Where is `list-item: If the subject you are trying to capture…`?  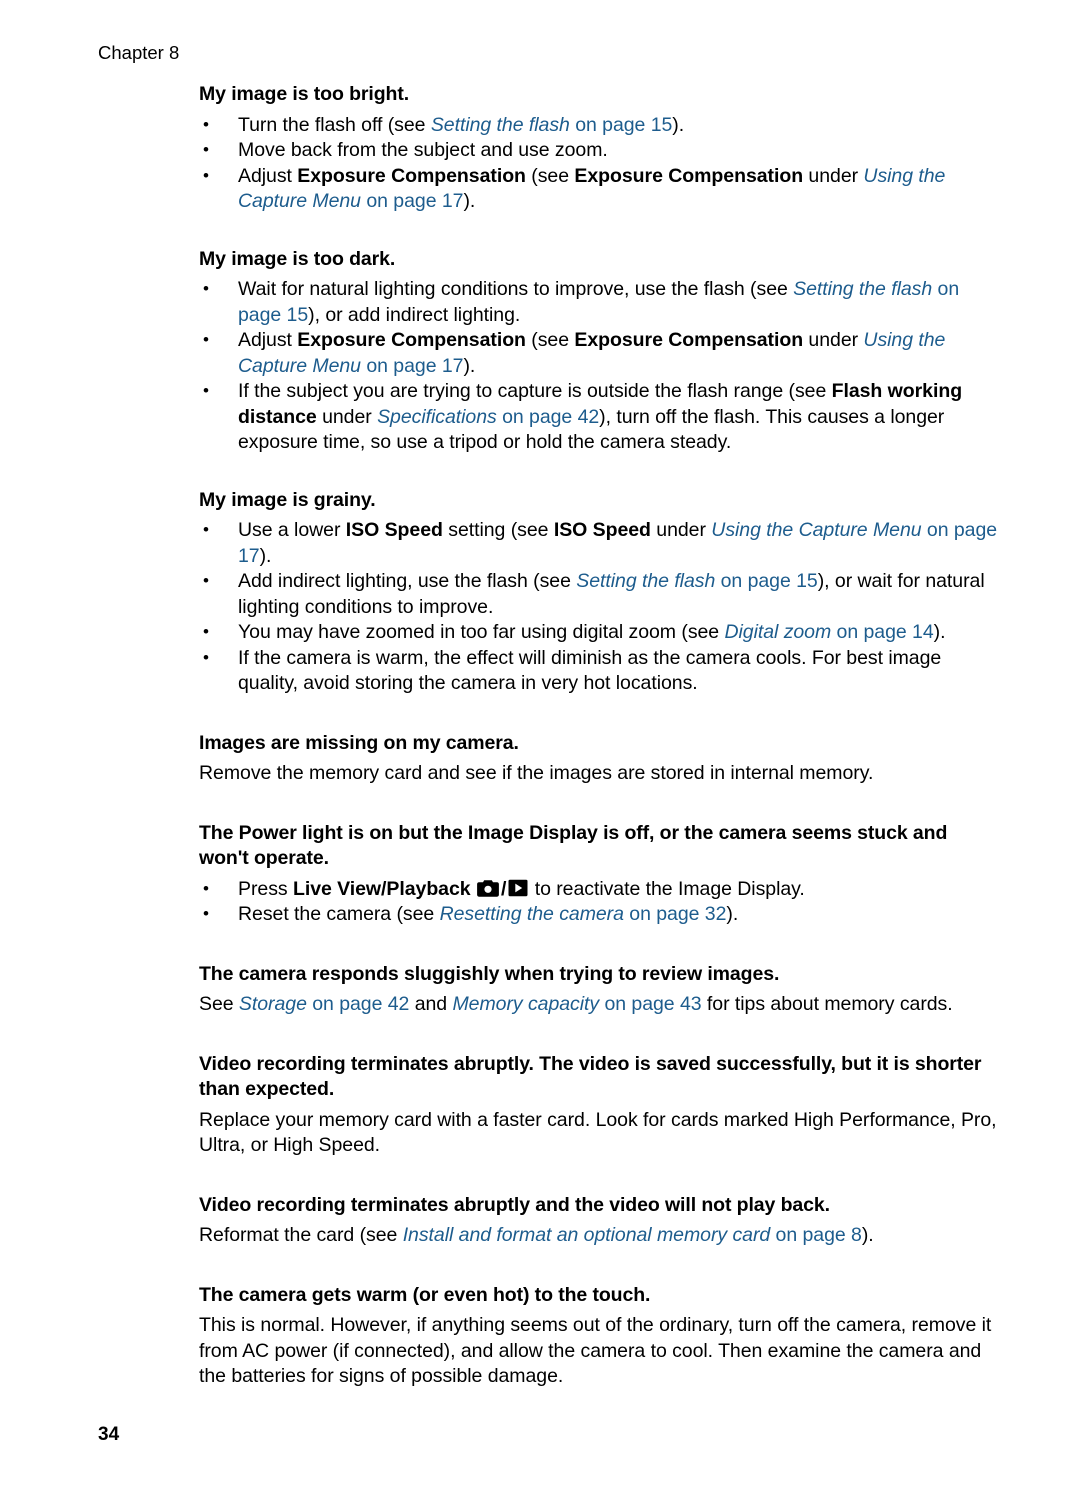
list-item: If the subject you are trying to capture… is located at coordinates (599, 417).